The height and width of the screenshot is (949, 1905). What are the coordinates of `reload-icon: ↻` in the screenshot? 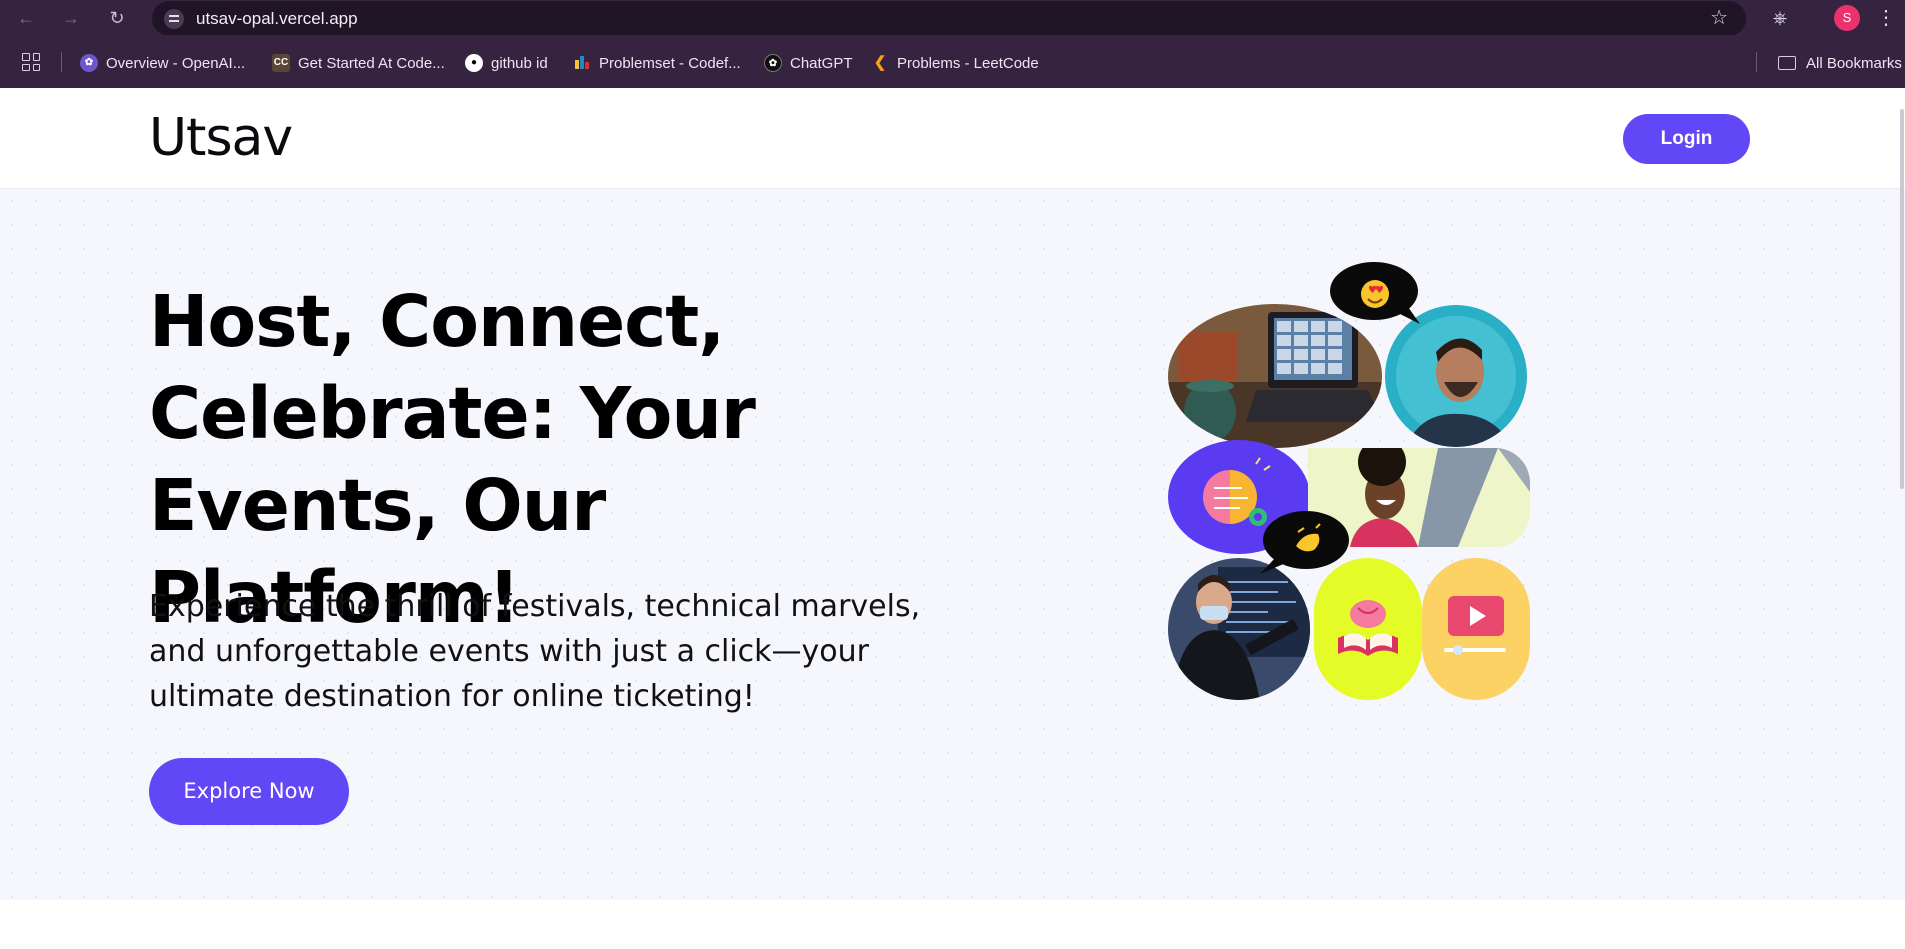 It's located at (117, 18).